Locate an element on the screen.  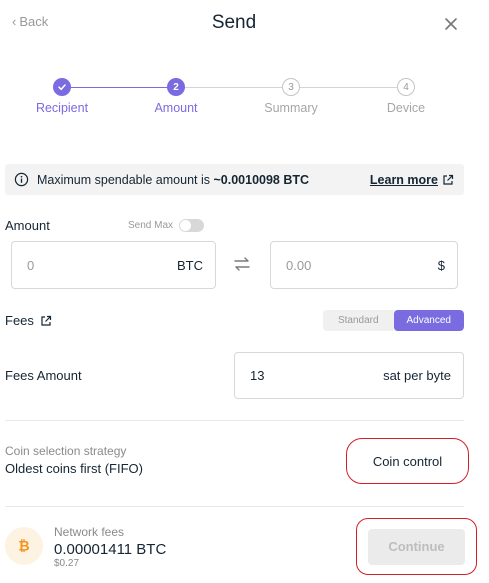
step-recipient-label: Recipient is located at coordinates (62, 108).